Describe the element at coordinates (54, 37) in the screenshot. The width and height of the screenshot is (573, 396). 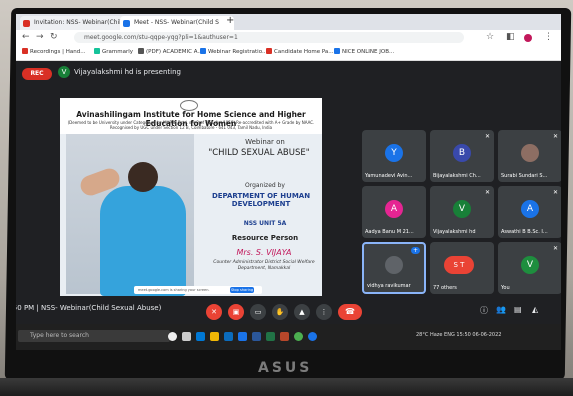
I see `reload-icon: ↻` at that location.